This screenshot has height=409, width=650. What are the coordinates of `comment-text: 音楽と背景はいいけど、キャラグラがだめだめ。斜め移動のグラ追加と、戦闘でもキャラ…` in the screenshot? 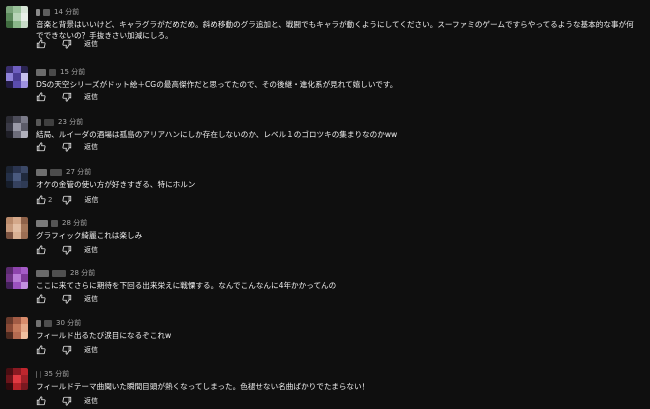 It's located at (335, 30).